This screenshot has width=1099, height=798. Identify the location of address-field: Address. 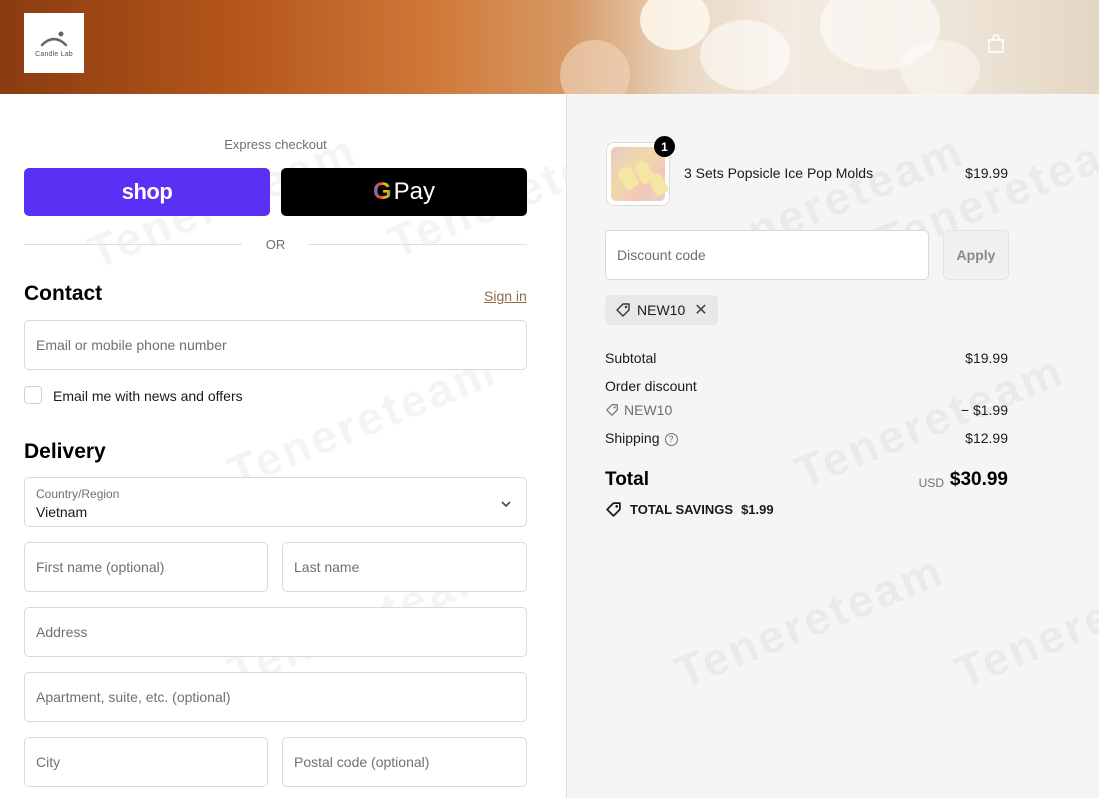
(275, 632).